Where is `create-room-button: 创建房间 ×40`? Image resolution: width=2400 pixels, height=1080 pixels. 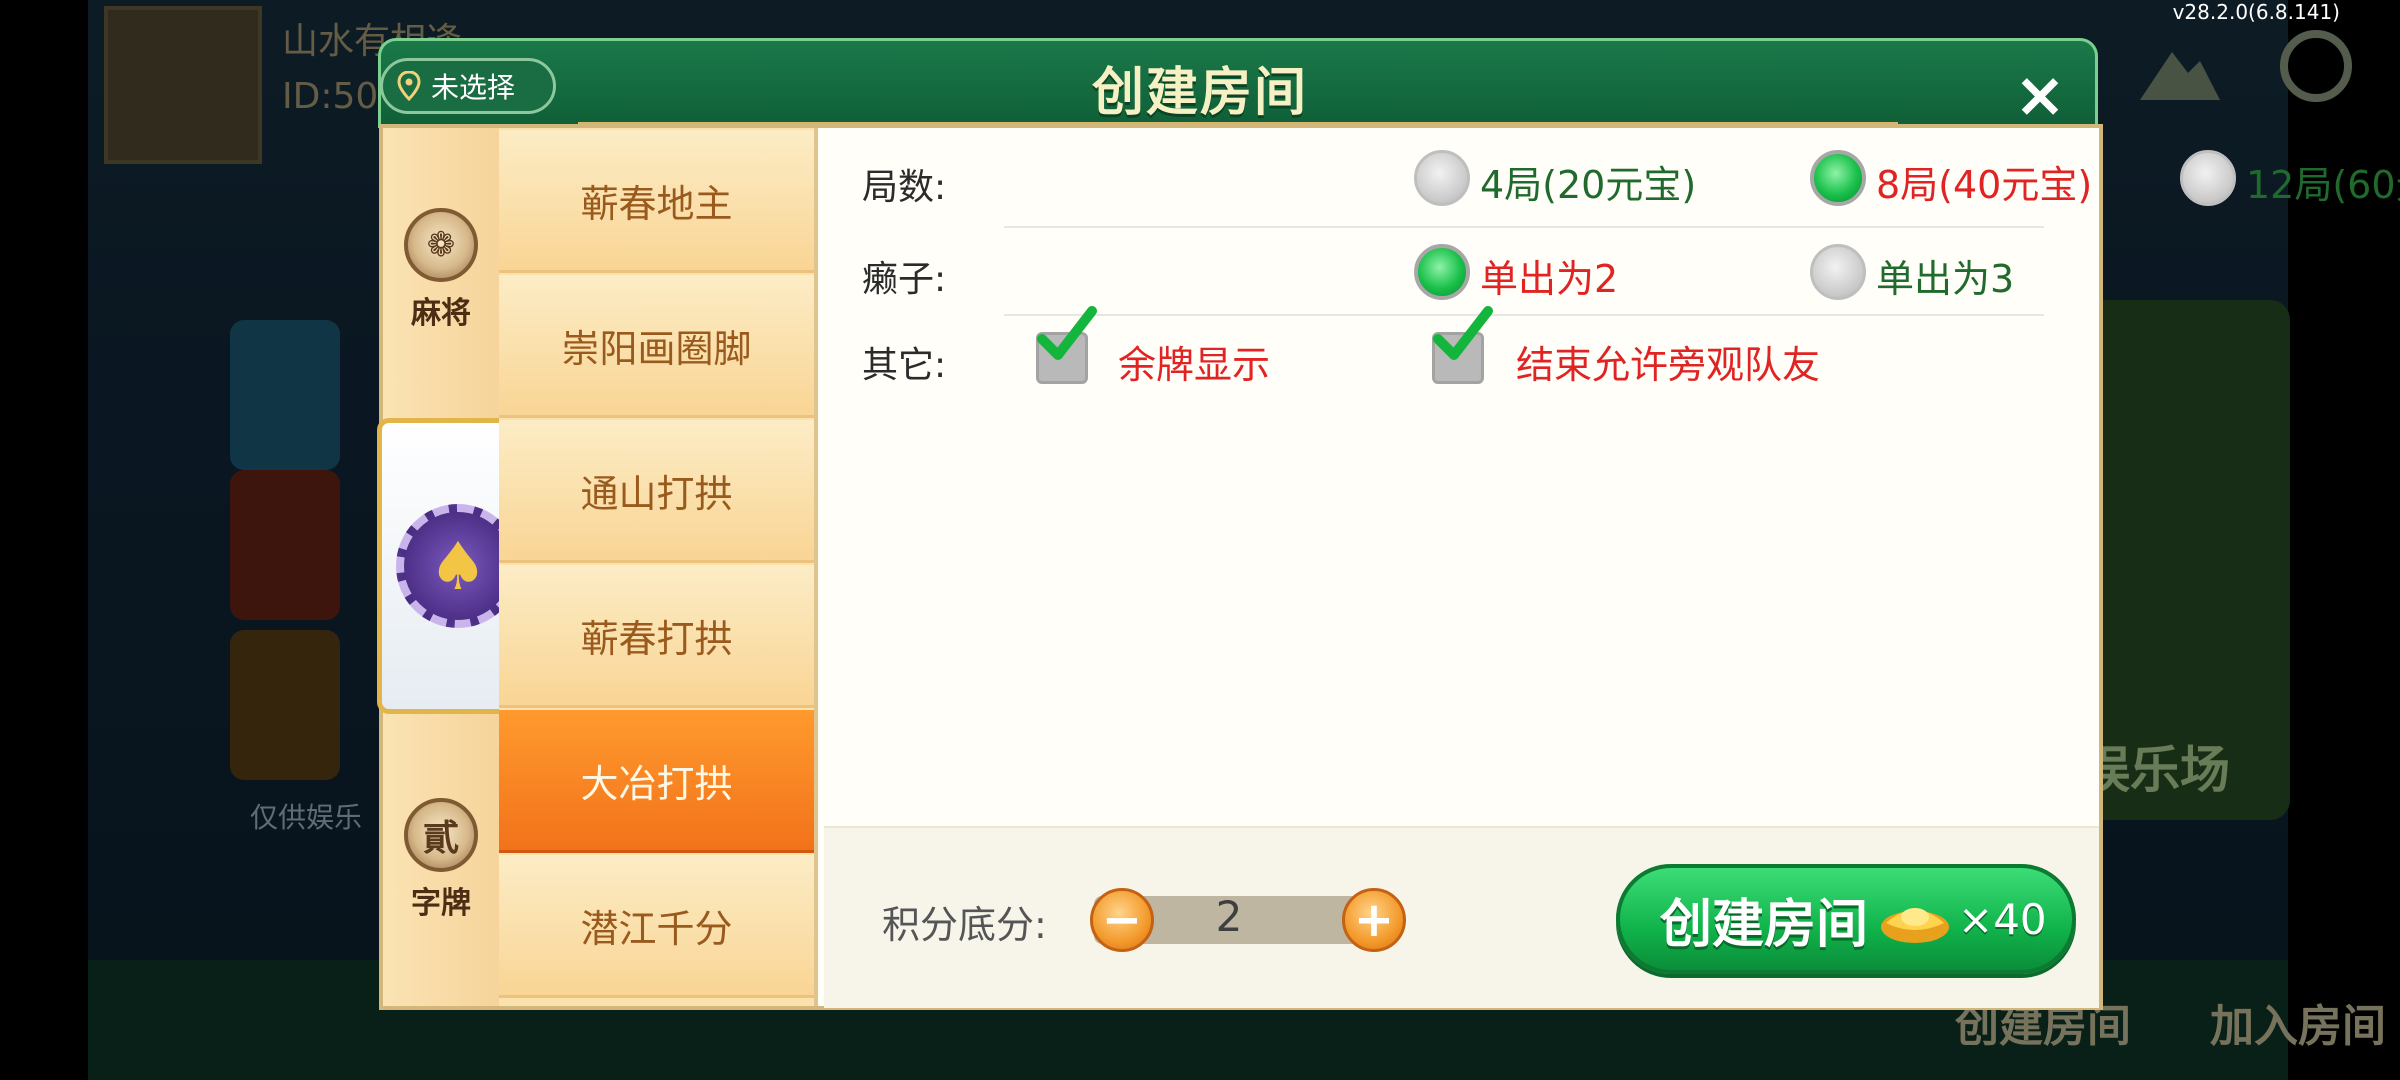 create-room-button: 创建房间 ×40 is located at coordinates (1846, 919).